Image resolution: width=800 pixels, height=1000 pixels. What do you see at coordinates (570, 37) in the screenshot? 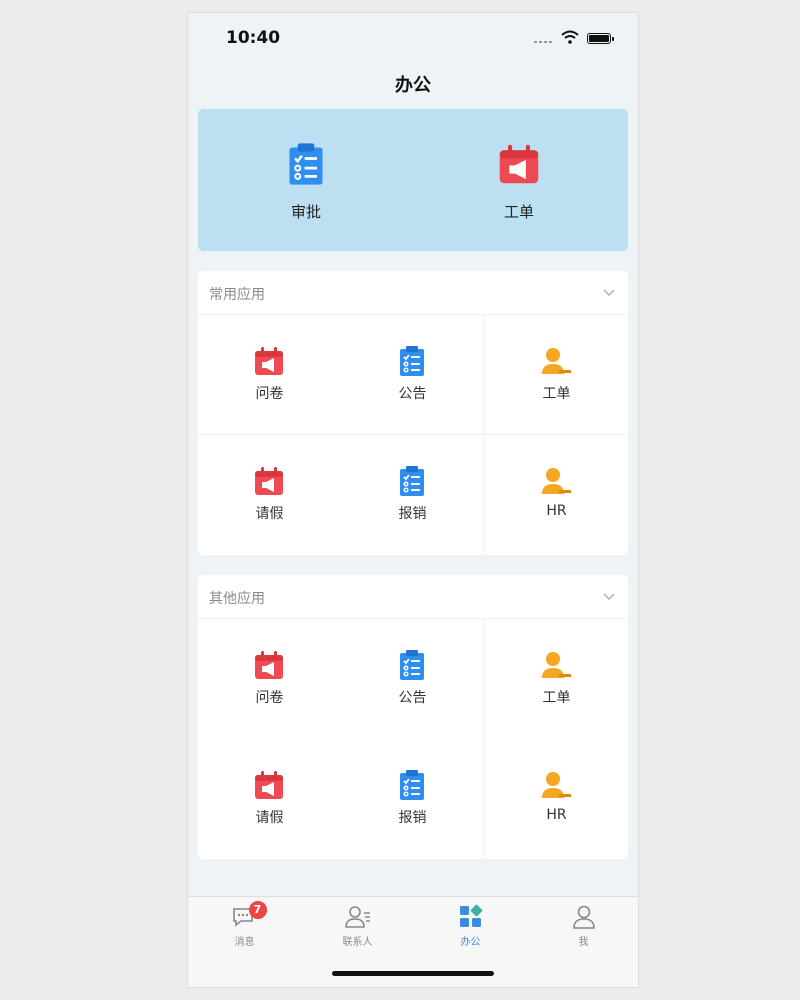
I see `wifi-icon` at bounding box center [570, 37].